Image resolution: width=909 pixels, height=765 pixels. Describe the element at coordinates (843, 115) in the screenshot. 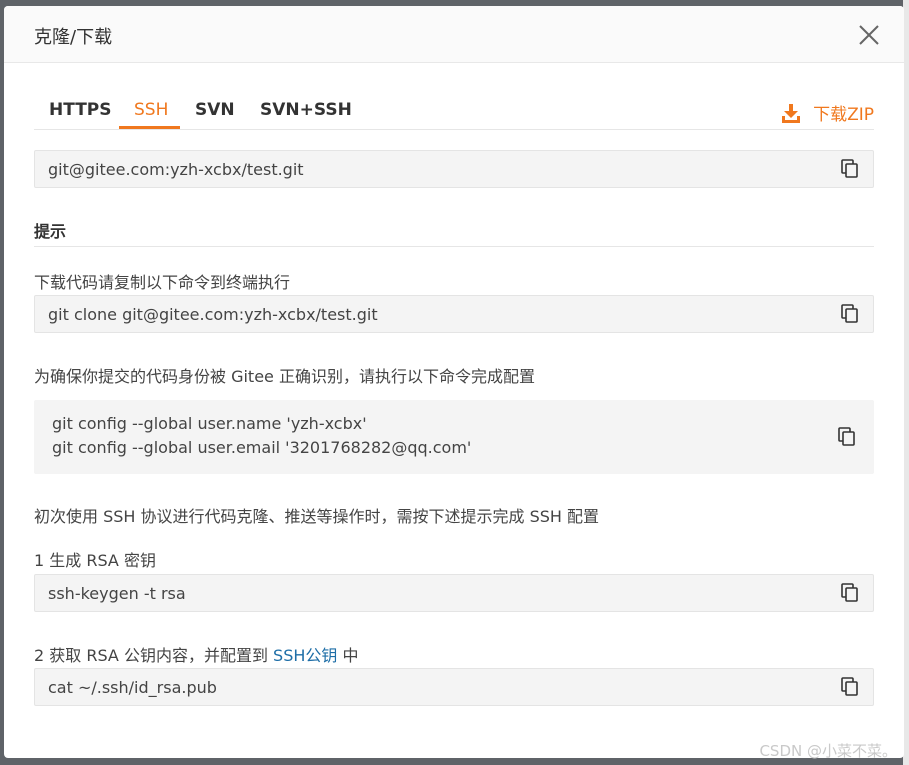

I see `download-zip-label: 下载ZIP` at that location.